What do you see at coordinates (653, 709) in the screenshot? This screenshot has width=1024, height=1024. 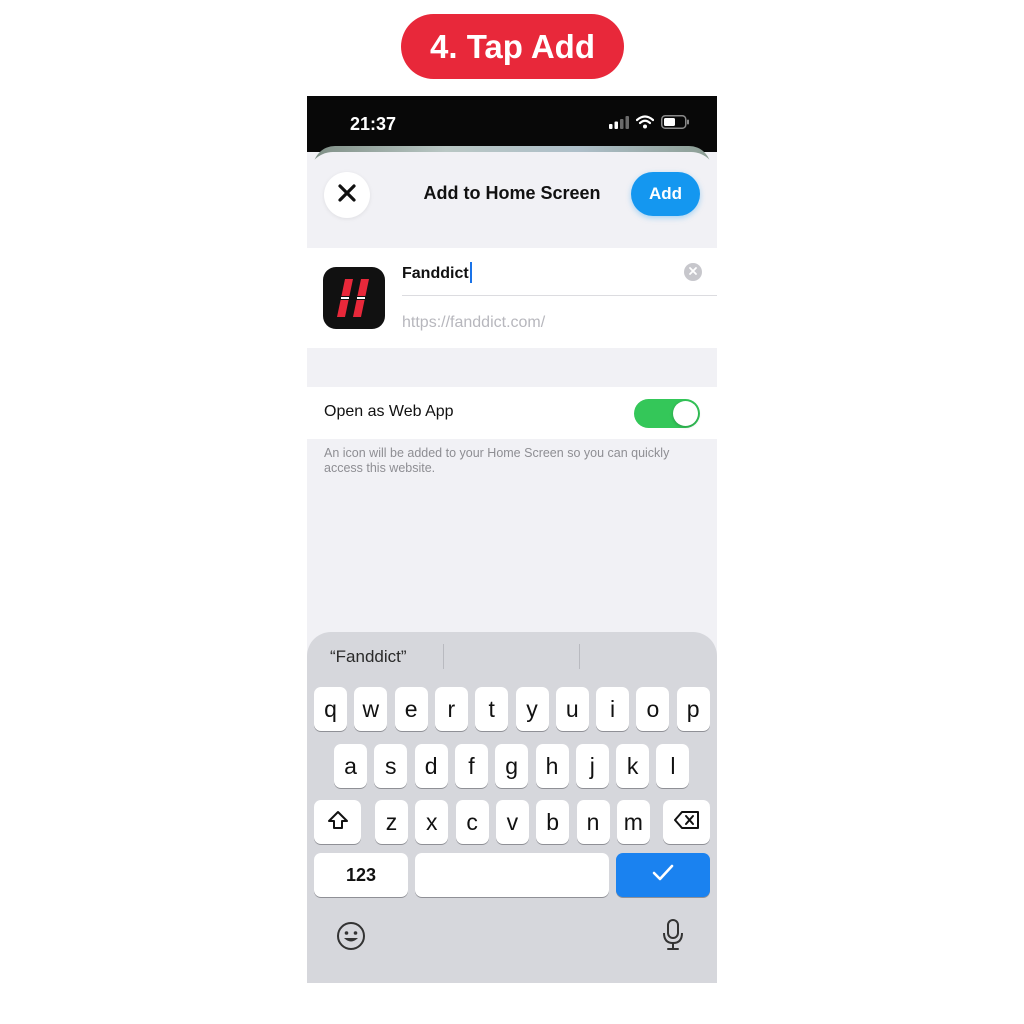 I see `key-o: o` at bounding box center [653, 709].